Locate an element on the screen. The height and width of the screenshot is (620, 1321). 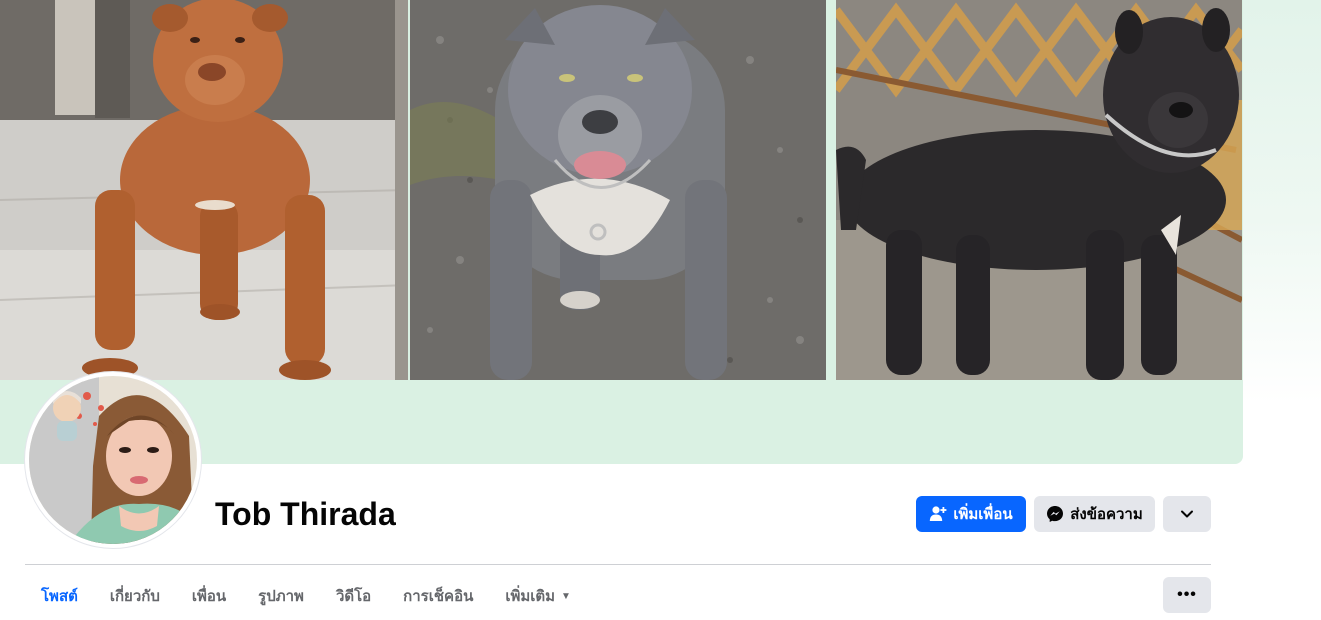
tab-checkins: การเช็คอิน is located at coordinates (438, 596).